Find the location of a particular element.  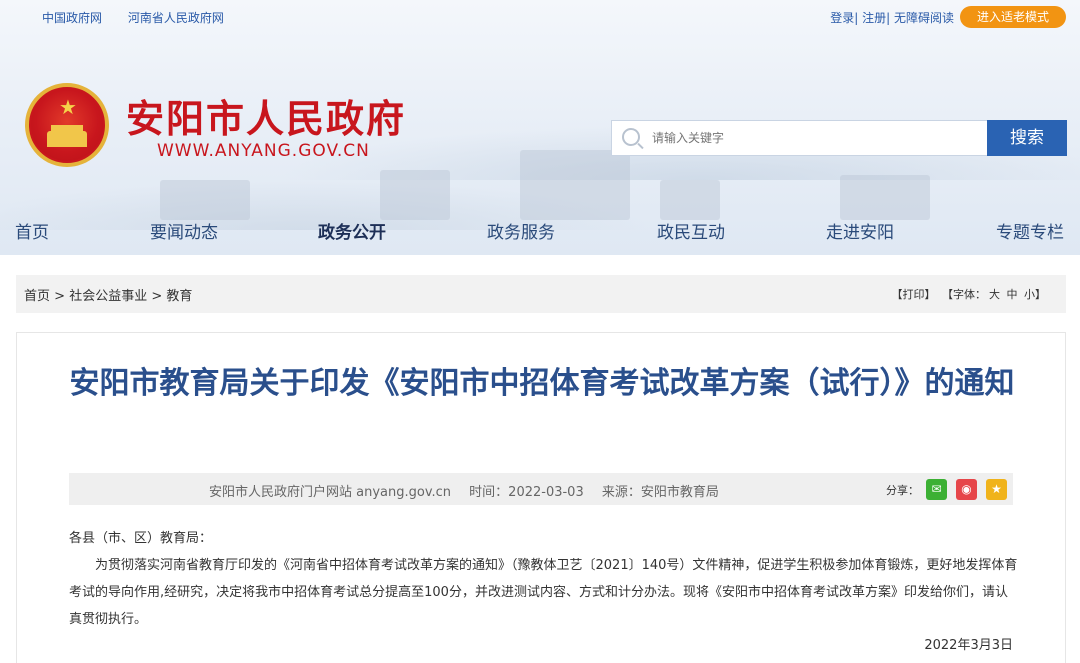

national-emblem-logo: ★ is located at coordinates (67, 125).